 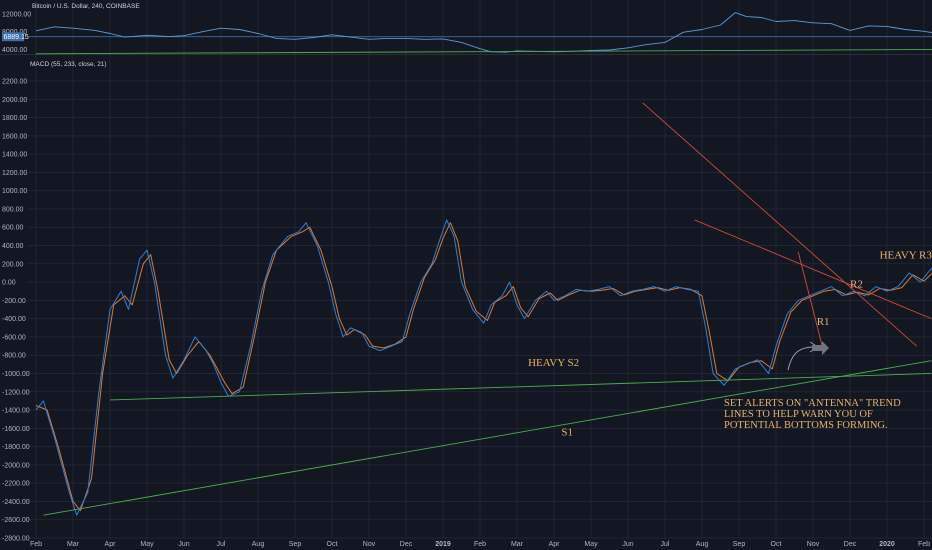 I want to click on price-panel-title: Bitcoin / U.S. Dollar, 240, COINBASE, so click(x=86, y=6).